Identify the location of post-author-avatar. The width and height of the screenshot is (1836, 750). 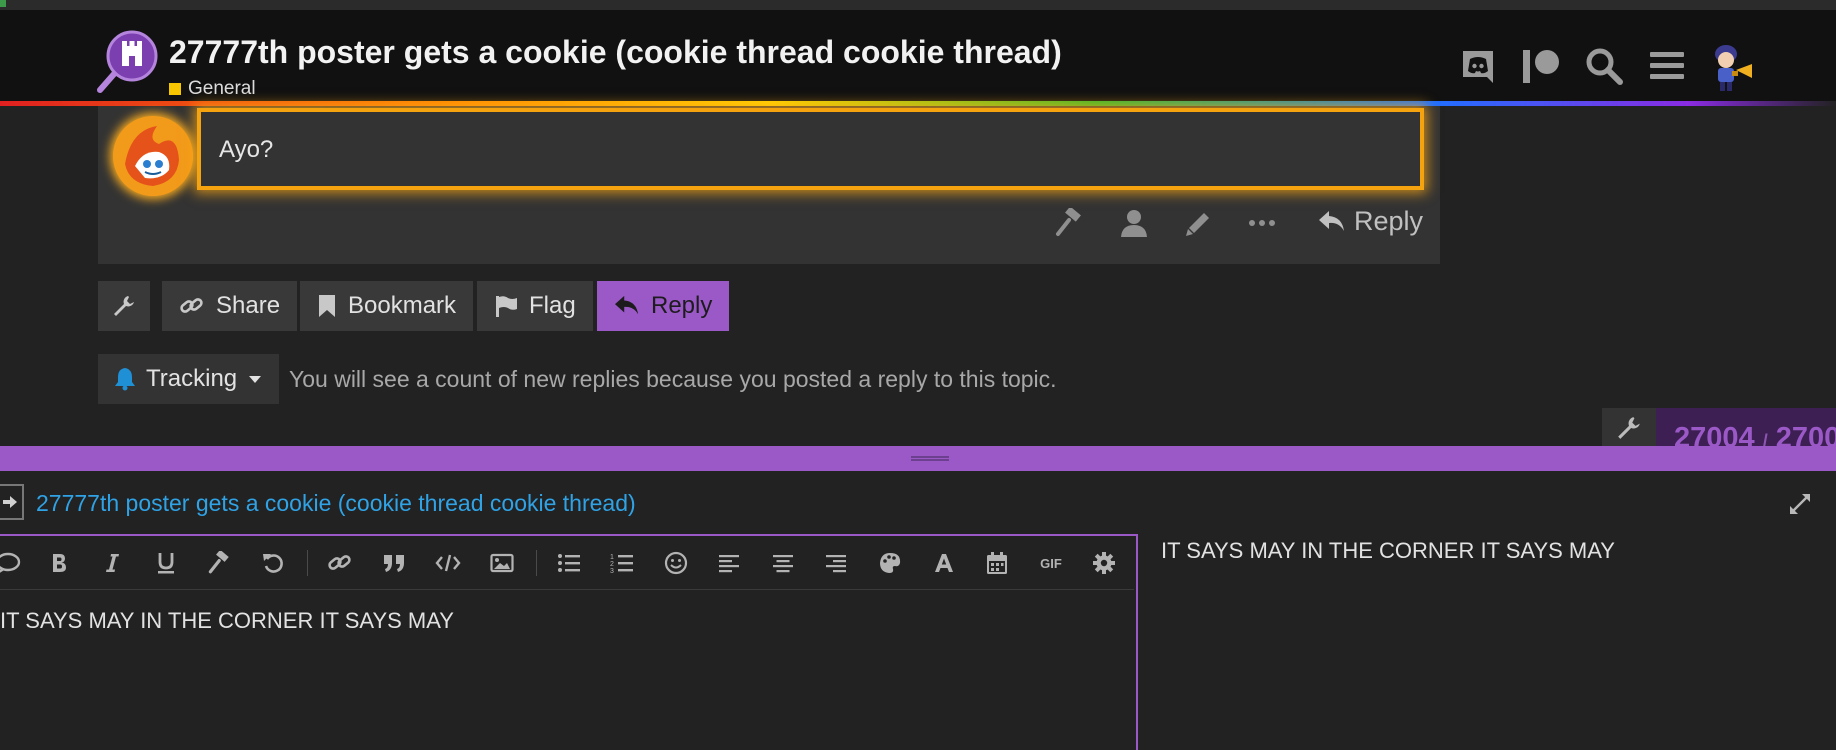
(153, 156).